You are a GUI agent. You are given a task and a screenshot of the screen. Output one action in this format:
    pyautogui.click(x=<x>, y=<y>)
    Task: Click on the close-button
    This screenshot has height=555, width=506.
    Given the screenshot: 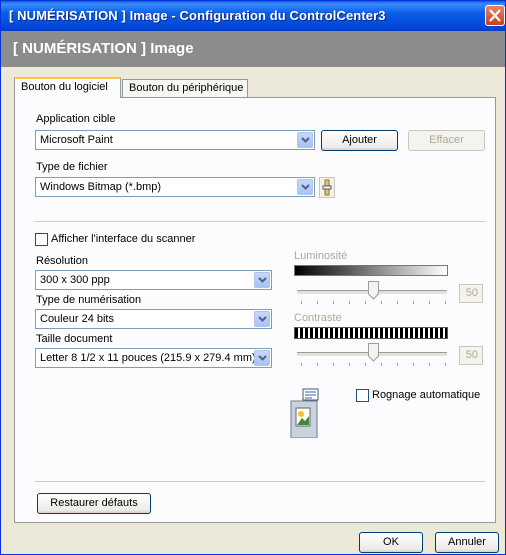 What is the action you would take?
    pyautogui.click(x=495, y=15)
    